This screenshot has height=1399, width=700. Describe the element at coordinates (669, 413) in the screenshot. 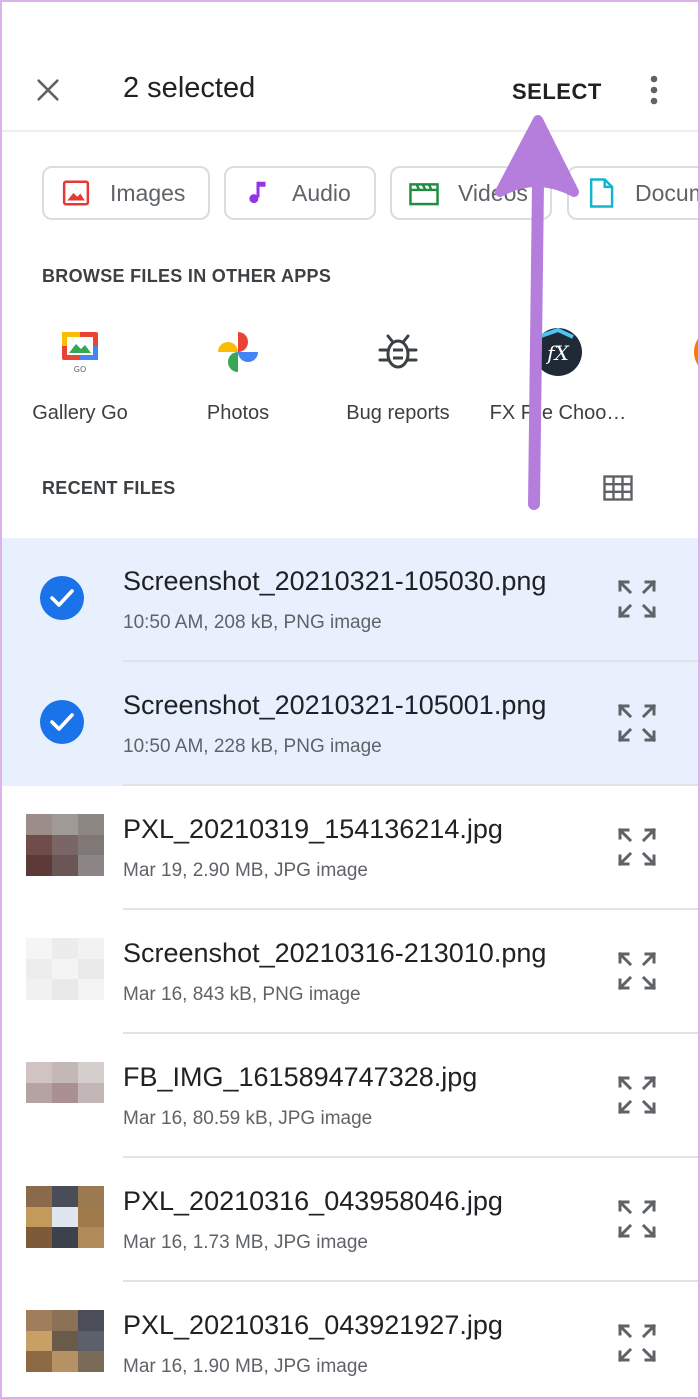

I see `app-label: G` at that location.